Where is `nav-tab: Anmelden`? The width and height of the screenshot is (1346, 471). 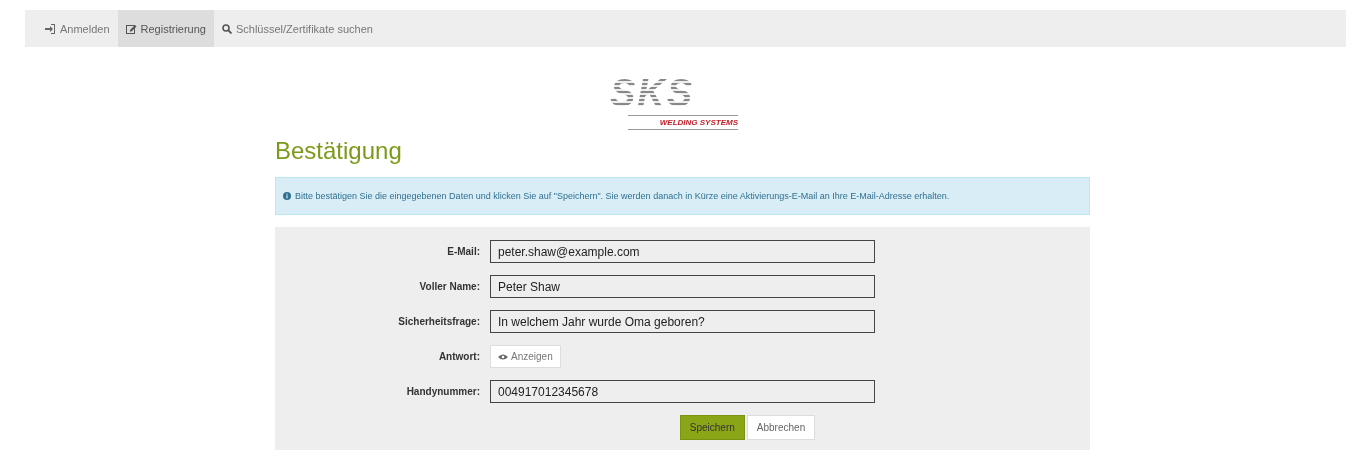
nav-tab: Anmelden is located at coordinates (77, 28).